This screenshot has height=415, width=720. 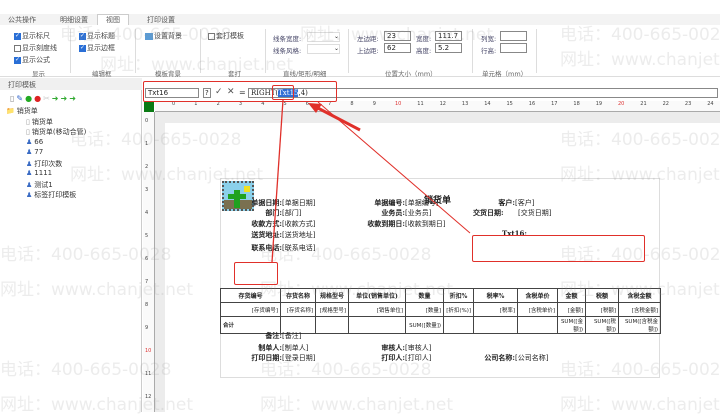 What do you see at coordinates (277, 181) in the screenshot?
I see `arrow-line-txt15` at bounding box center [277, 181].